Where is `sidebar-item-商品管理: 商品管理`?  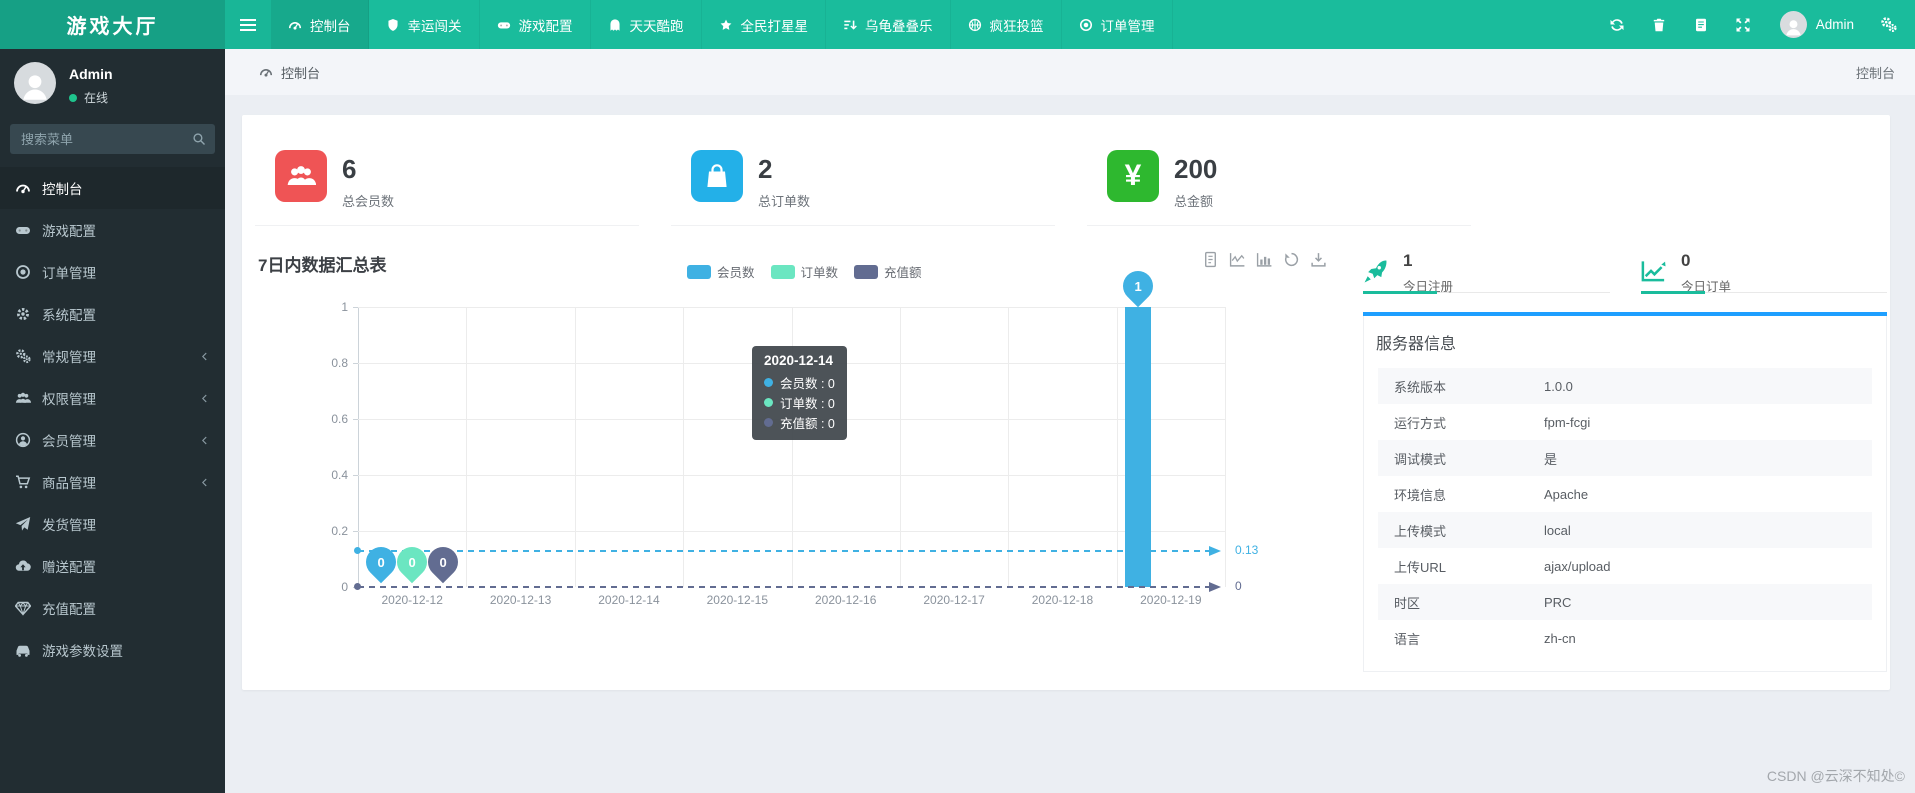 sidebar-item-商品管理: 商品管理 is located at coordinates (112, 482).